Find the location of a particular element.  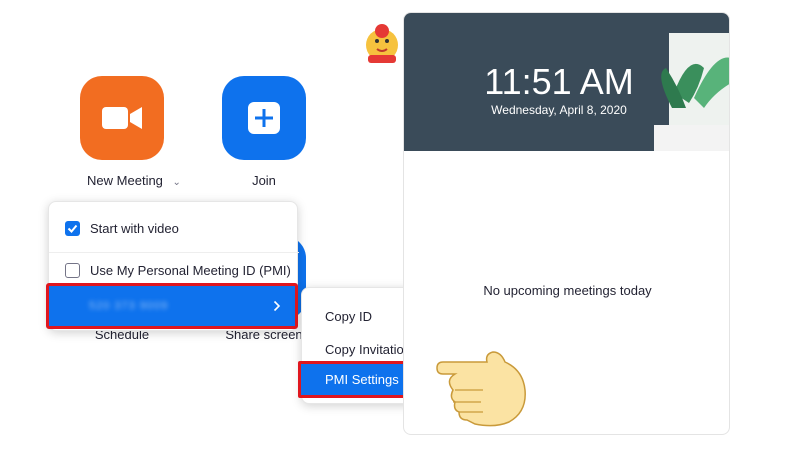

checkmark-icon is located at coordinates (72, 228).